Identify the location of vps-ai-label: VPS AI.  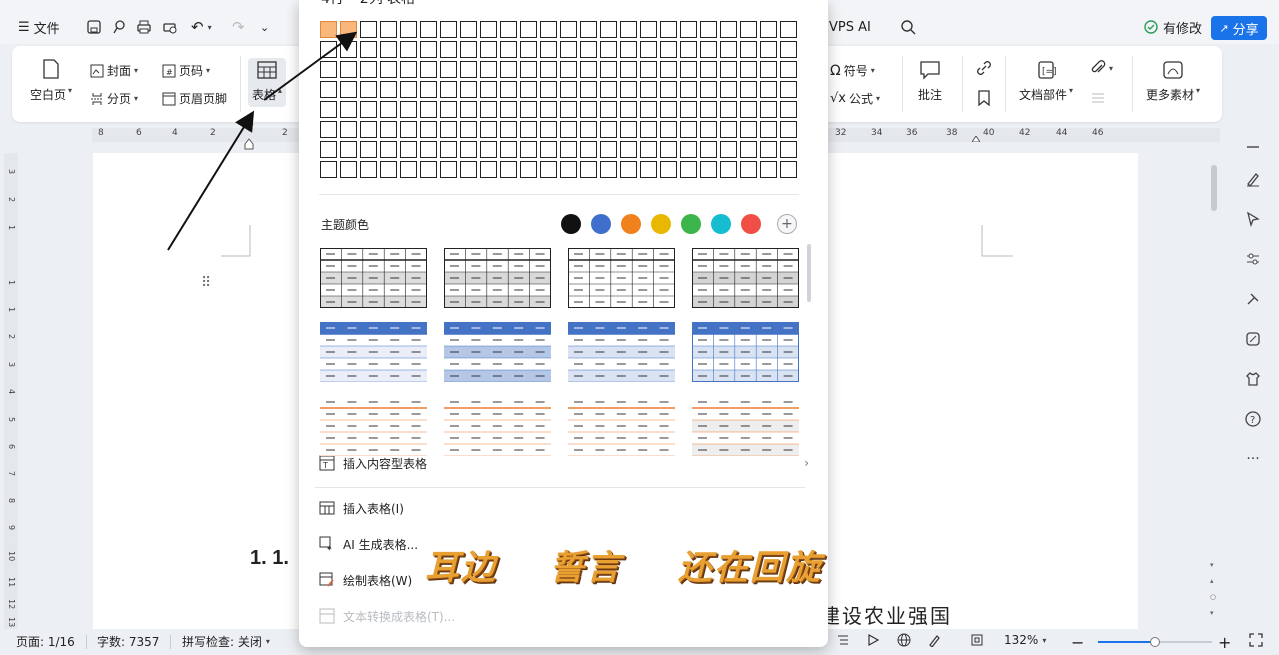
(850, 27).